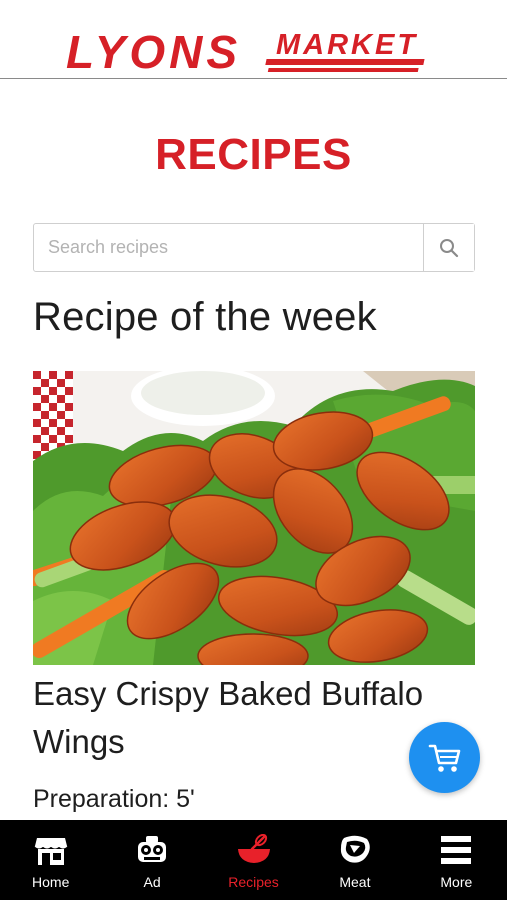 Image resolution: width=507 pixels, height=900 pixels. Describe the element at coordinates (355, 882) in the screenshot. I see `nav-label-meat: Meat` at that location.